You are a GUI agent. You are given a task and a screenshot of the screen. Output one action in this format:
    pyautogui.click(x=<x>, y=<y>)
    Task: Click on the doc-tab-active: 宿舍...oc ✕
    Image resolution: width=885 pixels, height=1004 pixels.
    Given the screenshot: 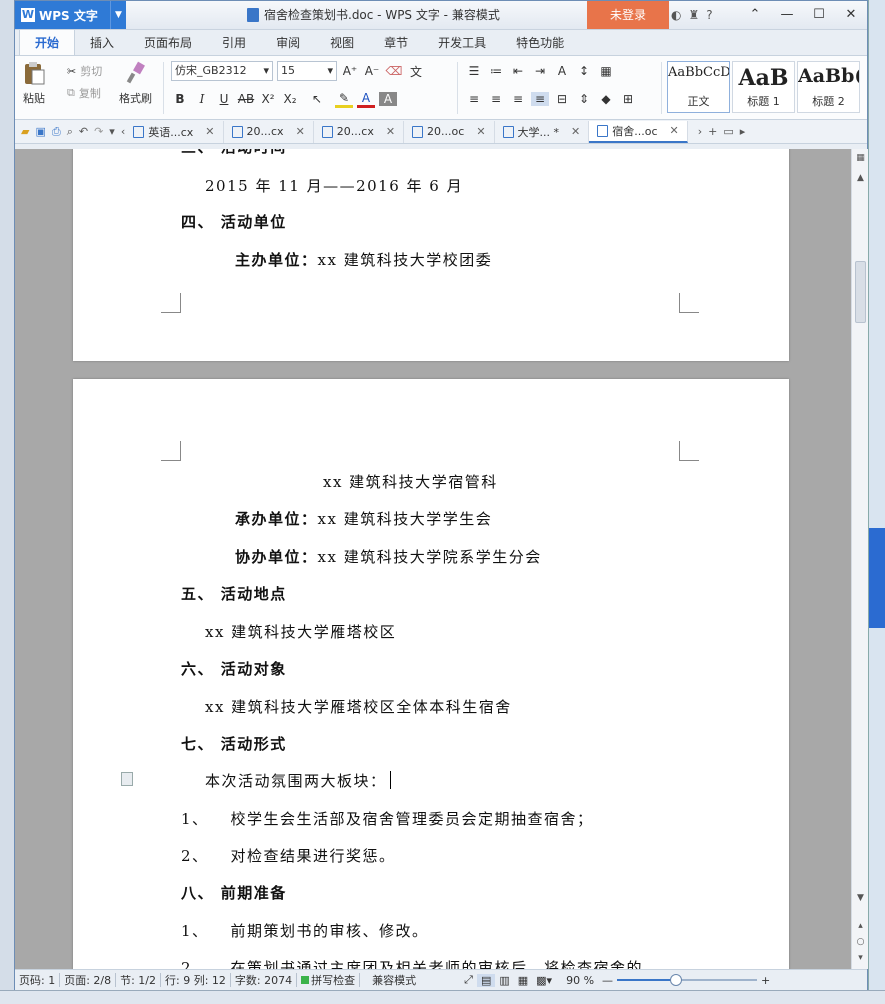 What is the action you would take?
    pyautogui.click(x=638, y=131)
    